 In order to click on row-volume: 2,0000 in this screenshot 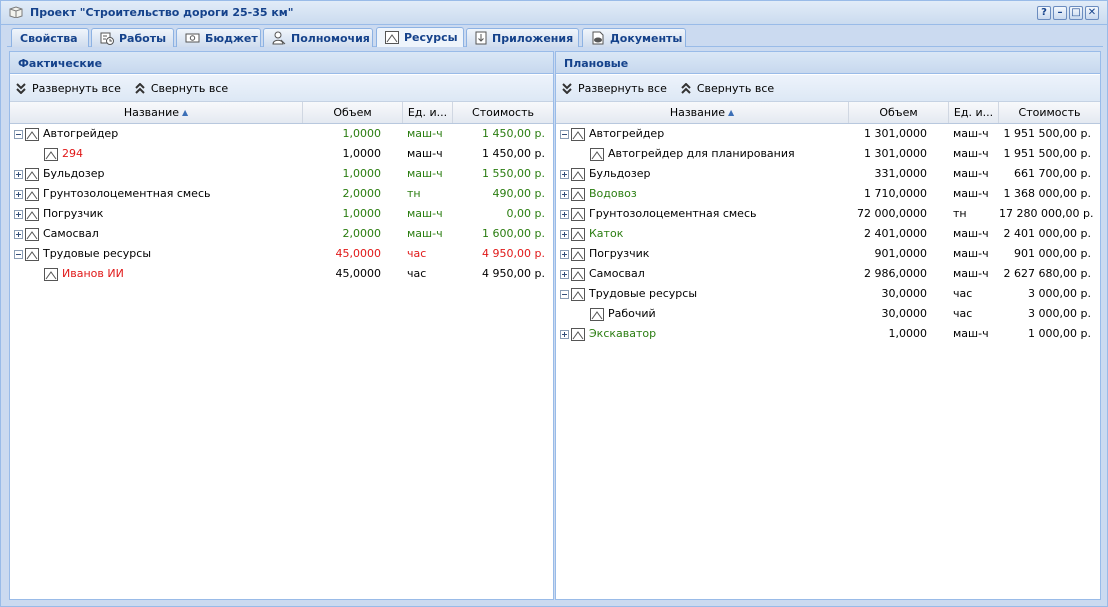, I will do `click(362, 193)`.